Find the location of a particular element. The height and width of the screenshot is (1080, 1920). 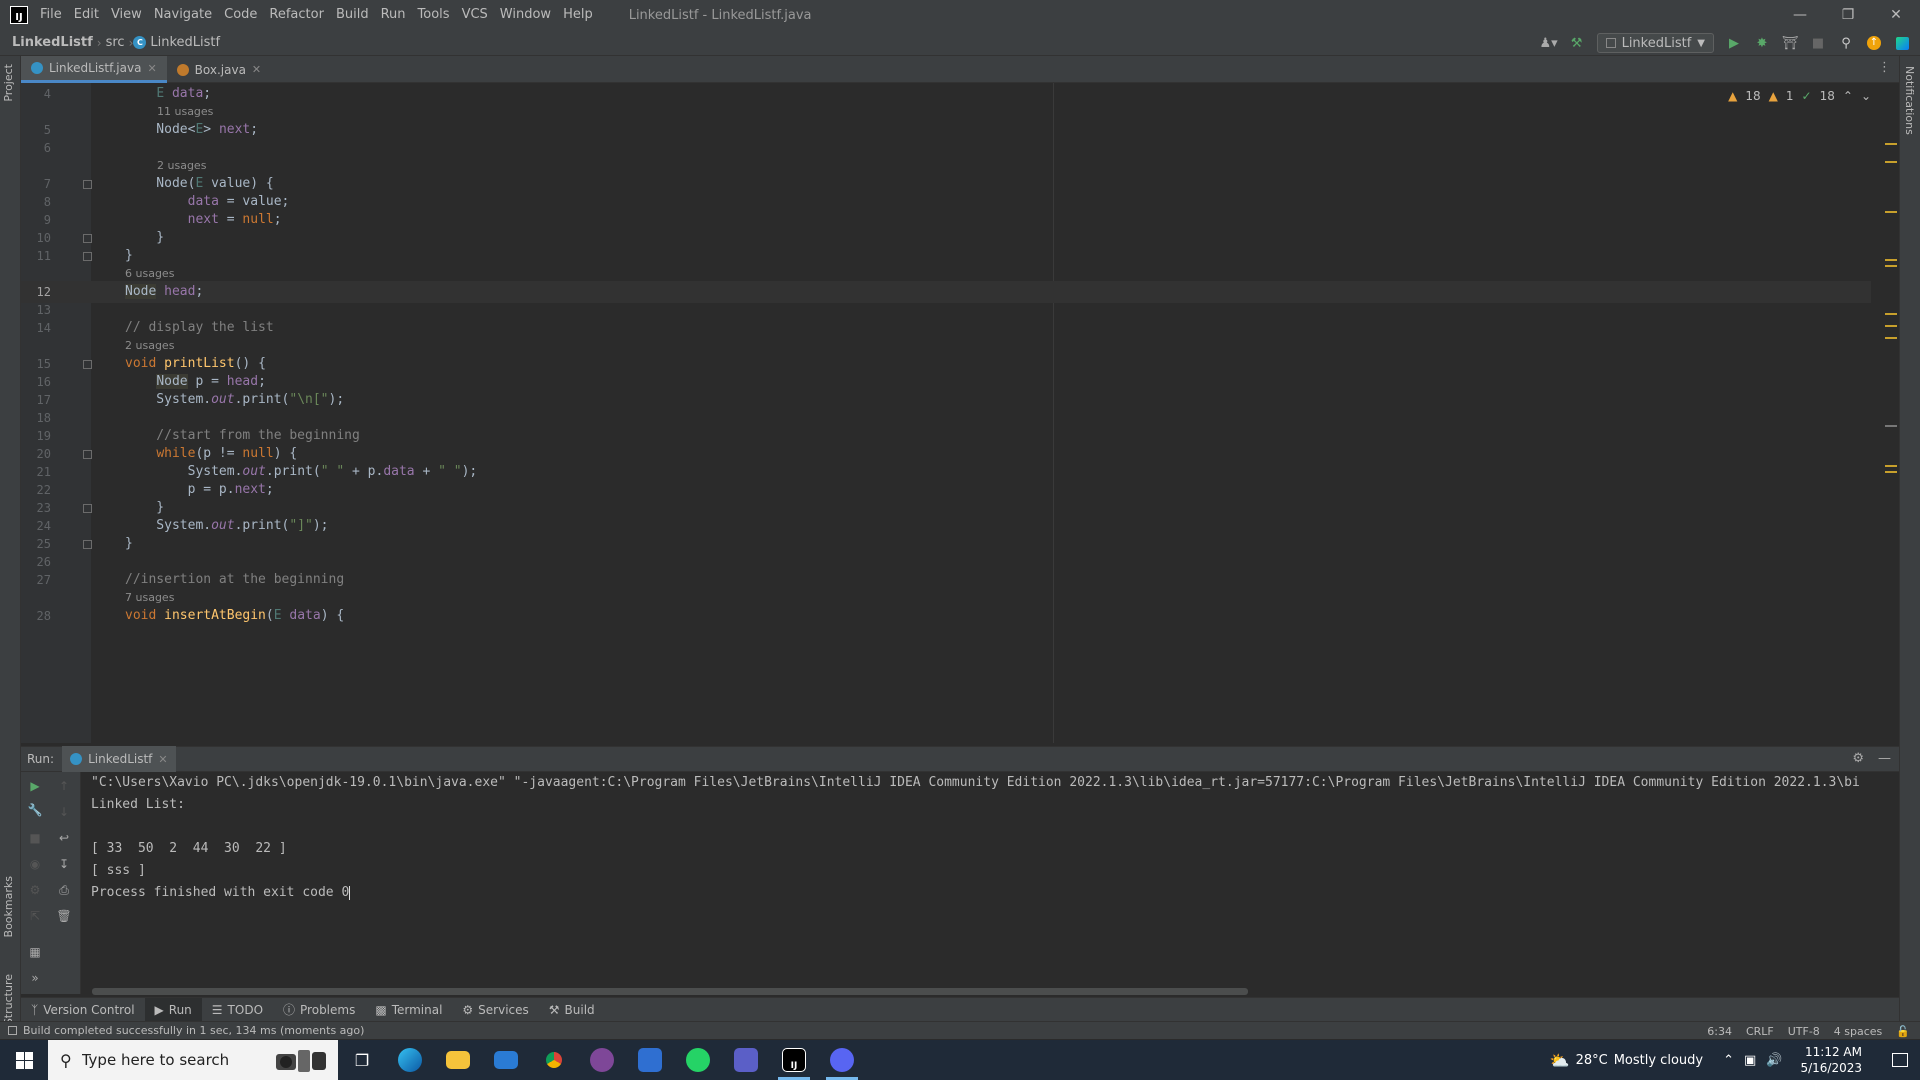

gear-icon: ⚙ is located at coordinates (1858, 758).